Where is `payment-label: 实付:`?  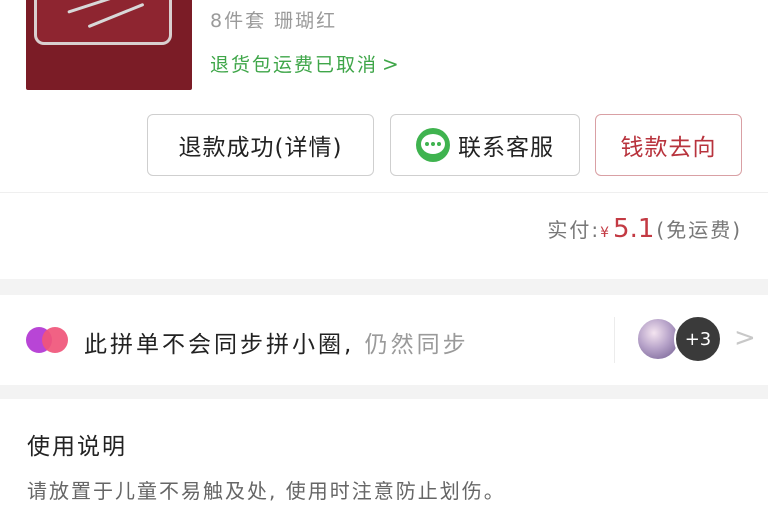 payment-label: 实付: is located at coordinates (574, 230).